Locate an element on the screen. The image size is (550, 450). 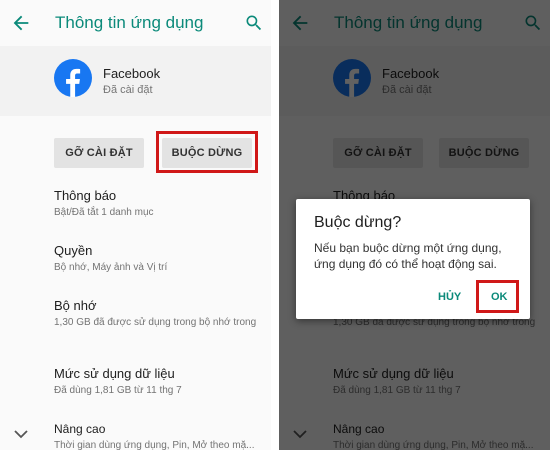
force-stop-highlight is located at coordinates (207, 152).